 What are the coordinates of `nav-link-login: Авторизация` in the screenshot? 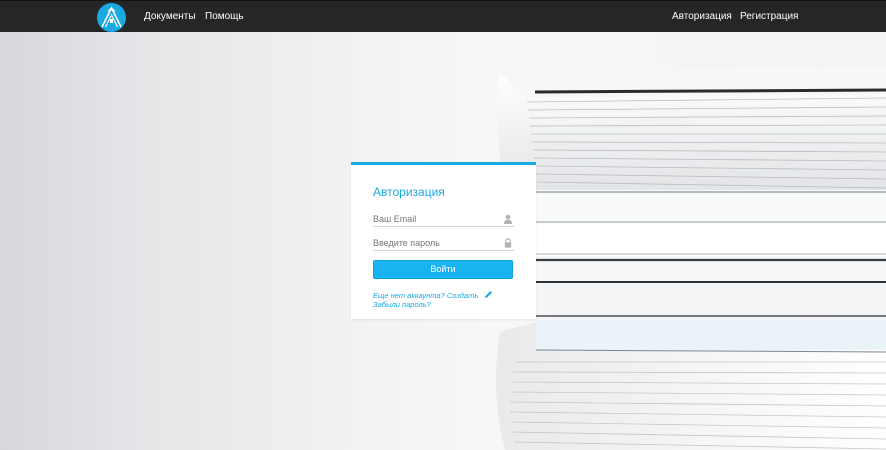 It's located at (702, 17).